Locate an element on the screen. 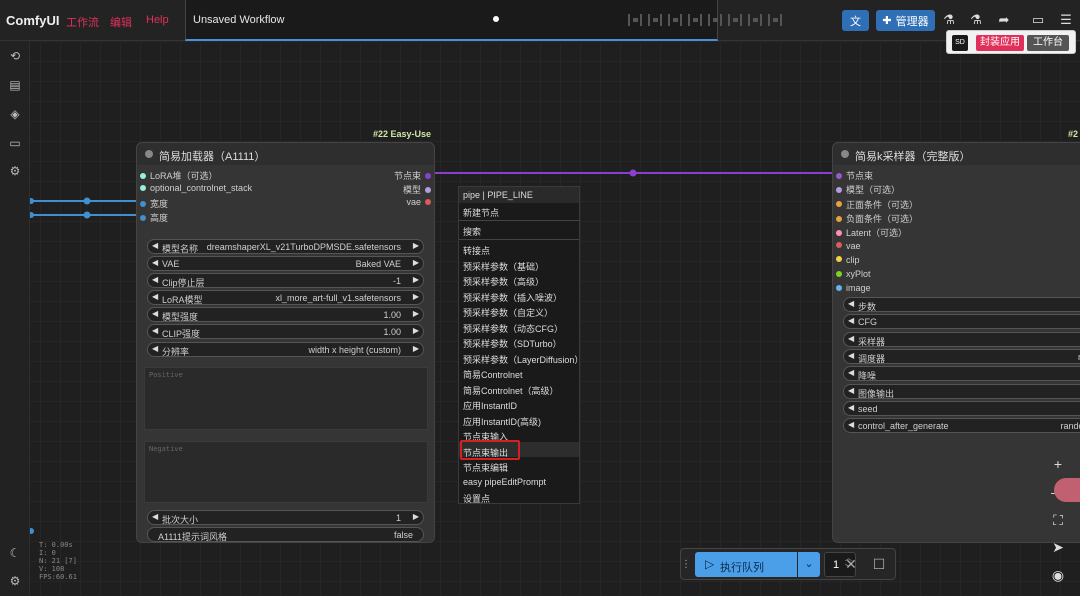 The height and width of the screenshot is (596, 1080). widget-resolution: ◀ 分辨率 width x height (custom) ▶ is located at coordinates (285, 349).